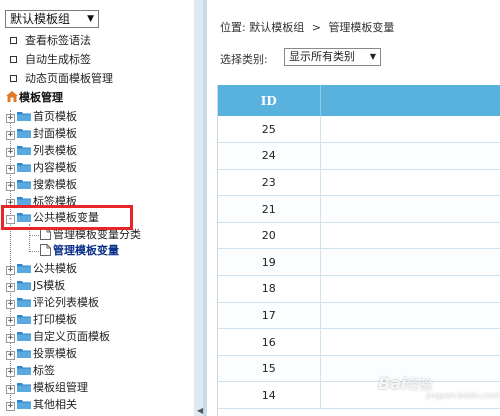 The width and height of the screenshot is (500, 416). I want to click on tree-node-tags: + 标签, so click(30, 370).